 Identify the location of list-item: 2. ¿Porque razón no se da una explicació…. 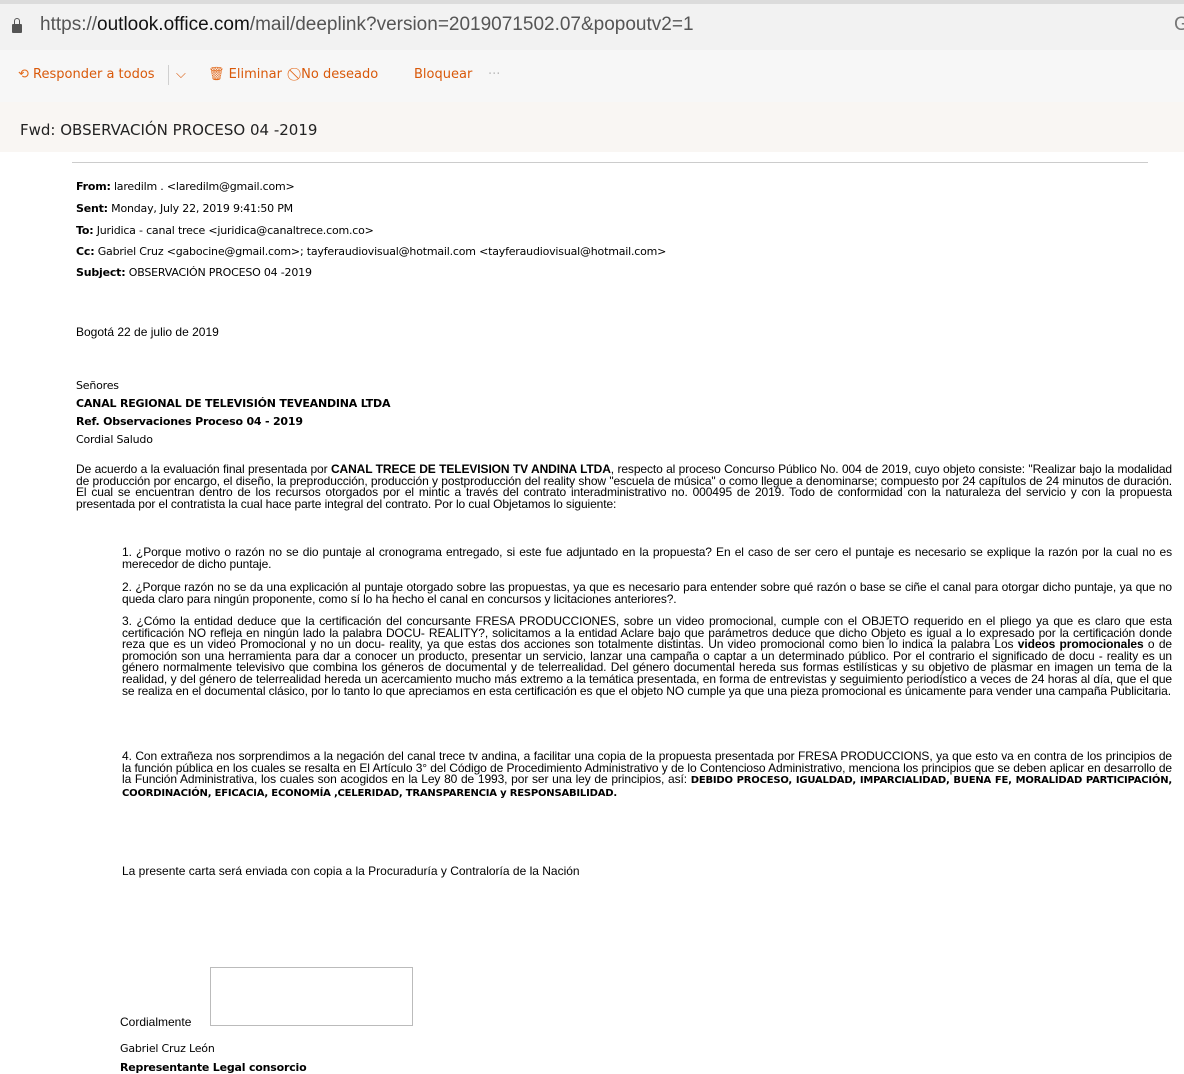
(647, 593).